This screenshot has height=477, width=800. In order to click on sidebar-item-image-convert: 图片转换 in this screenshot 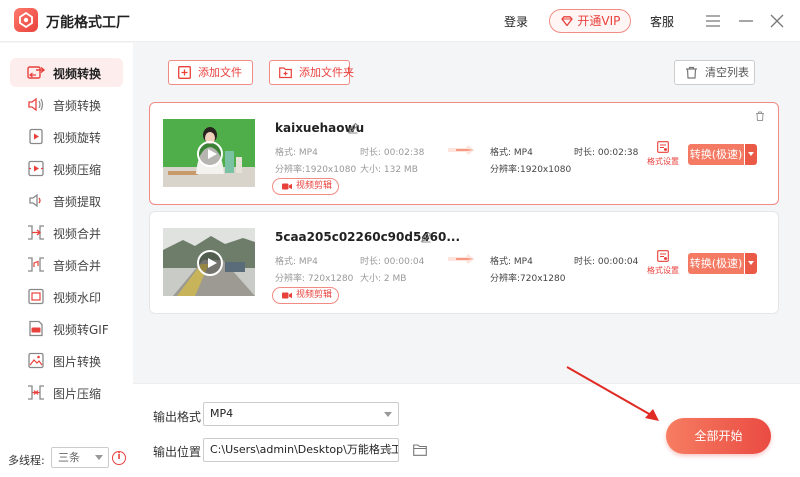, I will do `click(66, 360)`.